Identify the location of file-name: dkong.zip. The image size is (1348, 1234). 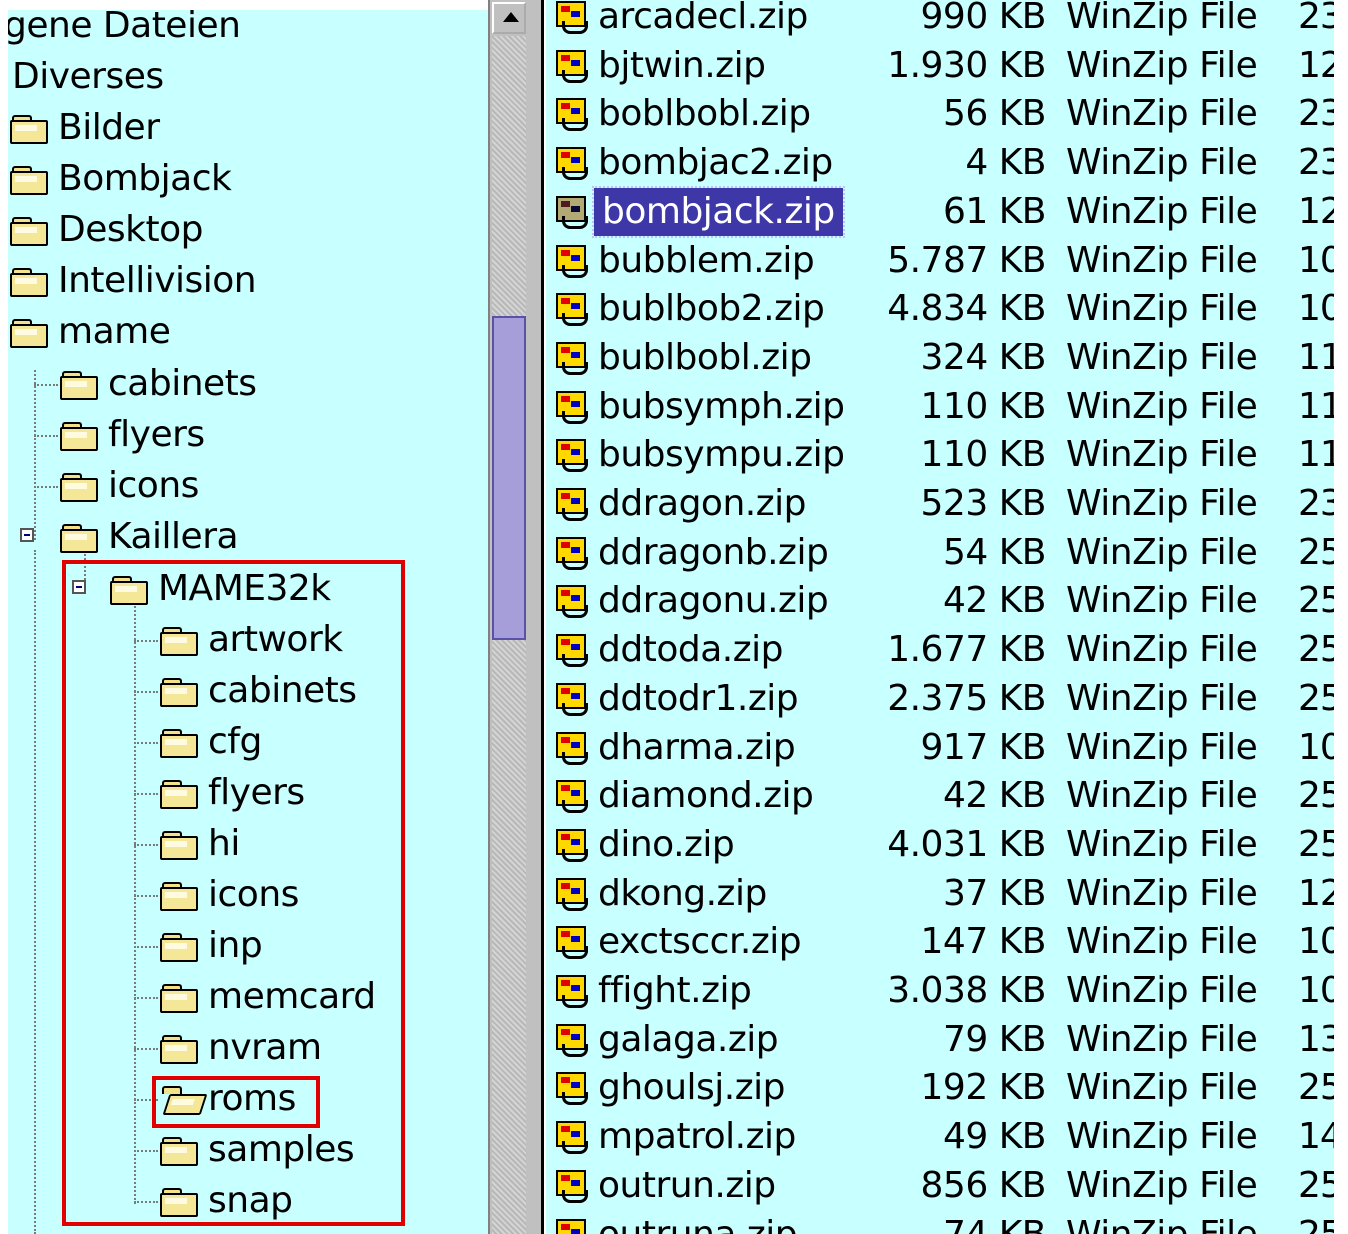
(682, 893).